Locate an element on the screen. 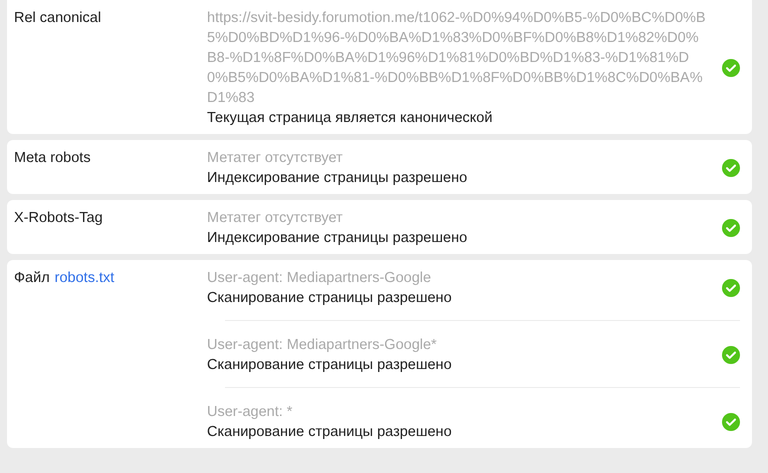 The height and width of the screenshot is (473, 768). row-label: Файл is located at coordinates (32, 278).